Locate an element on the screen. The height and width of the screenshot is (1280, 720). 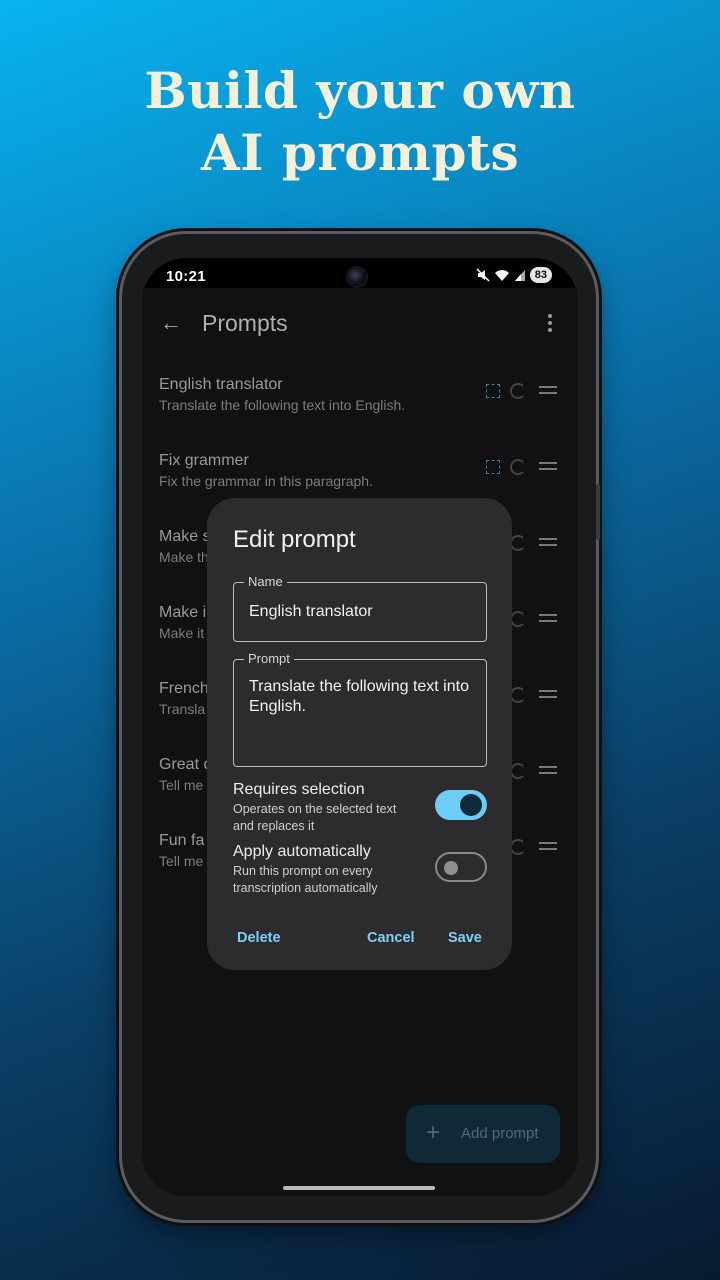
front-camera is located at coordinates (357, 277).